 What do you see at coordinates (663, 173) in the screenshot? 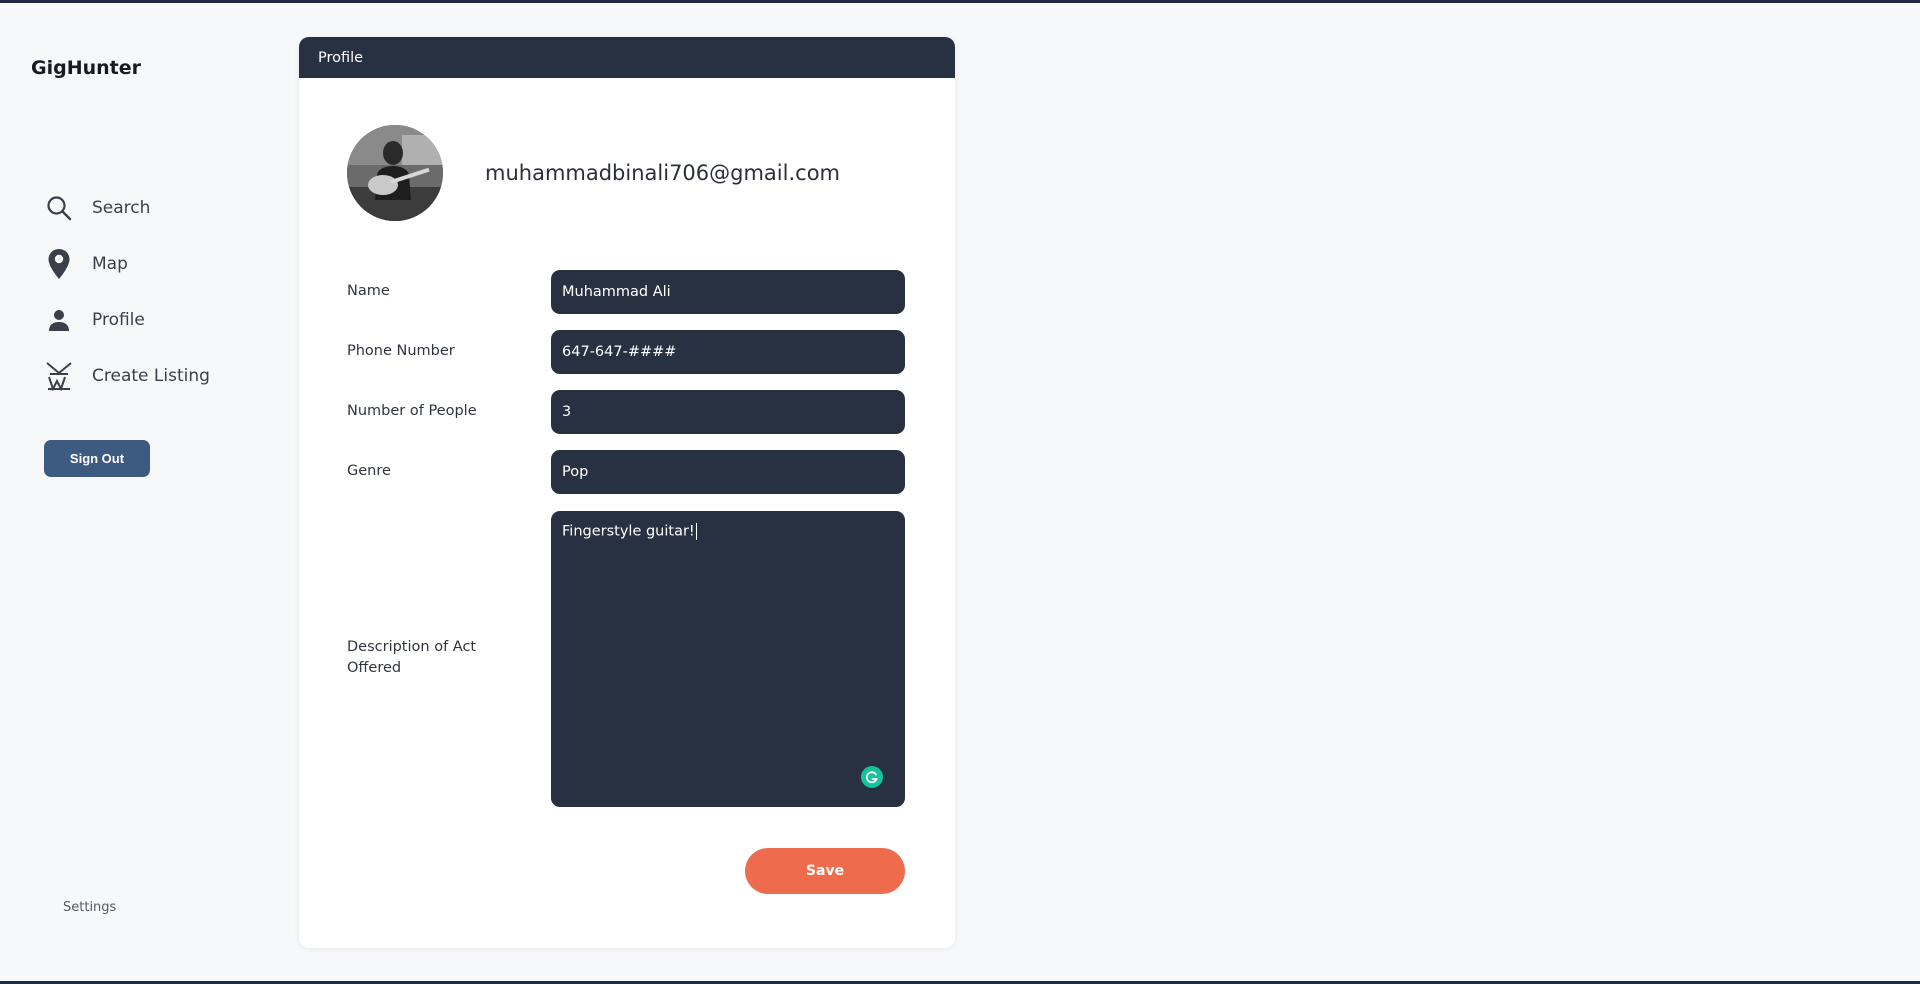
I see `profile-email: muhammadbinali706@gmail.com` at bounding box center [663, 173].